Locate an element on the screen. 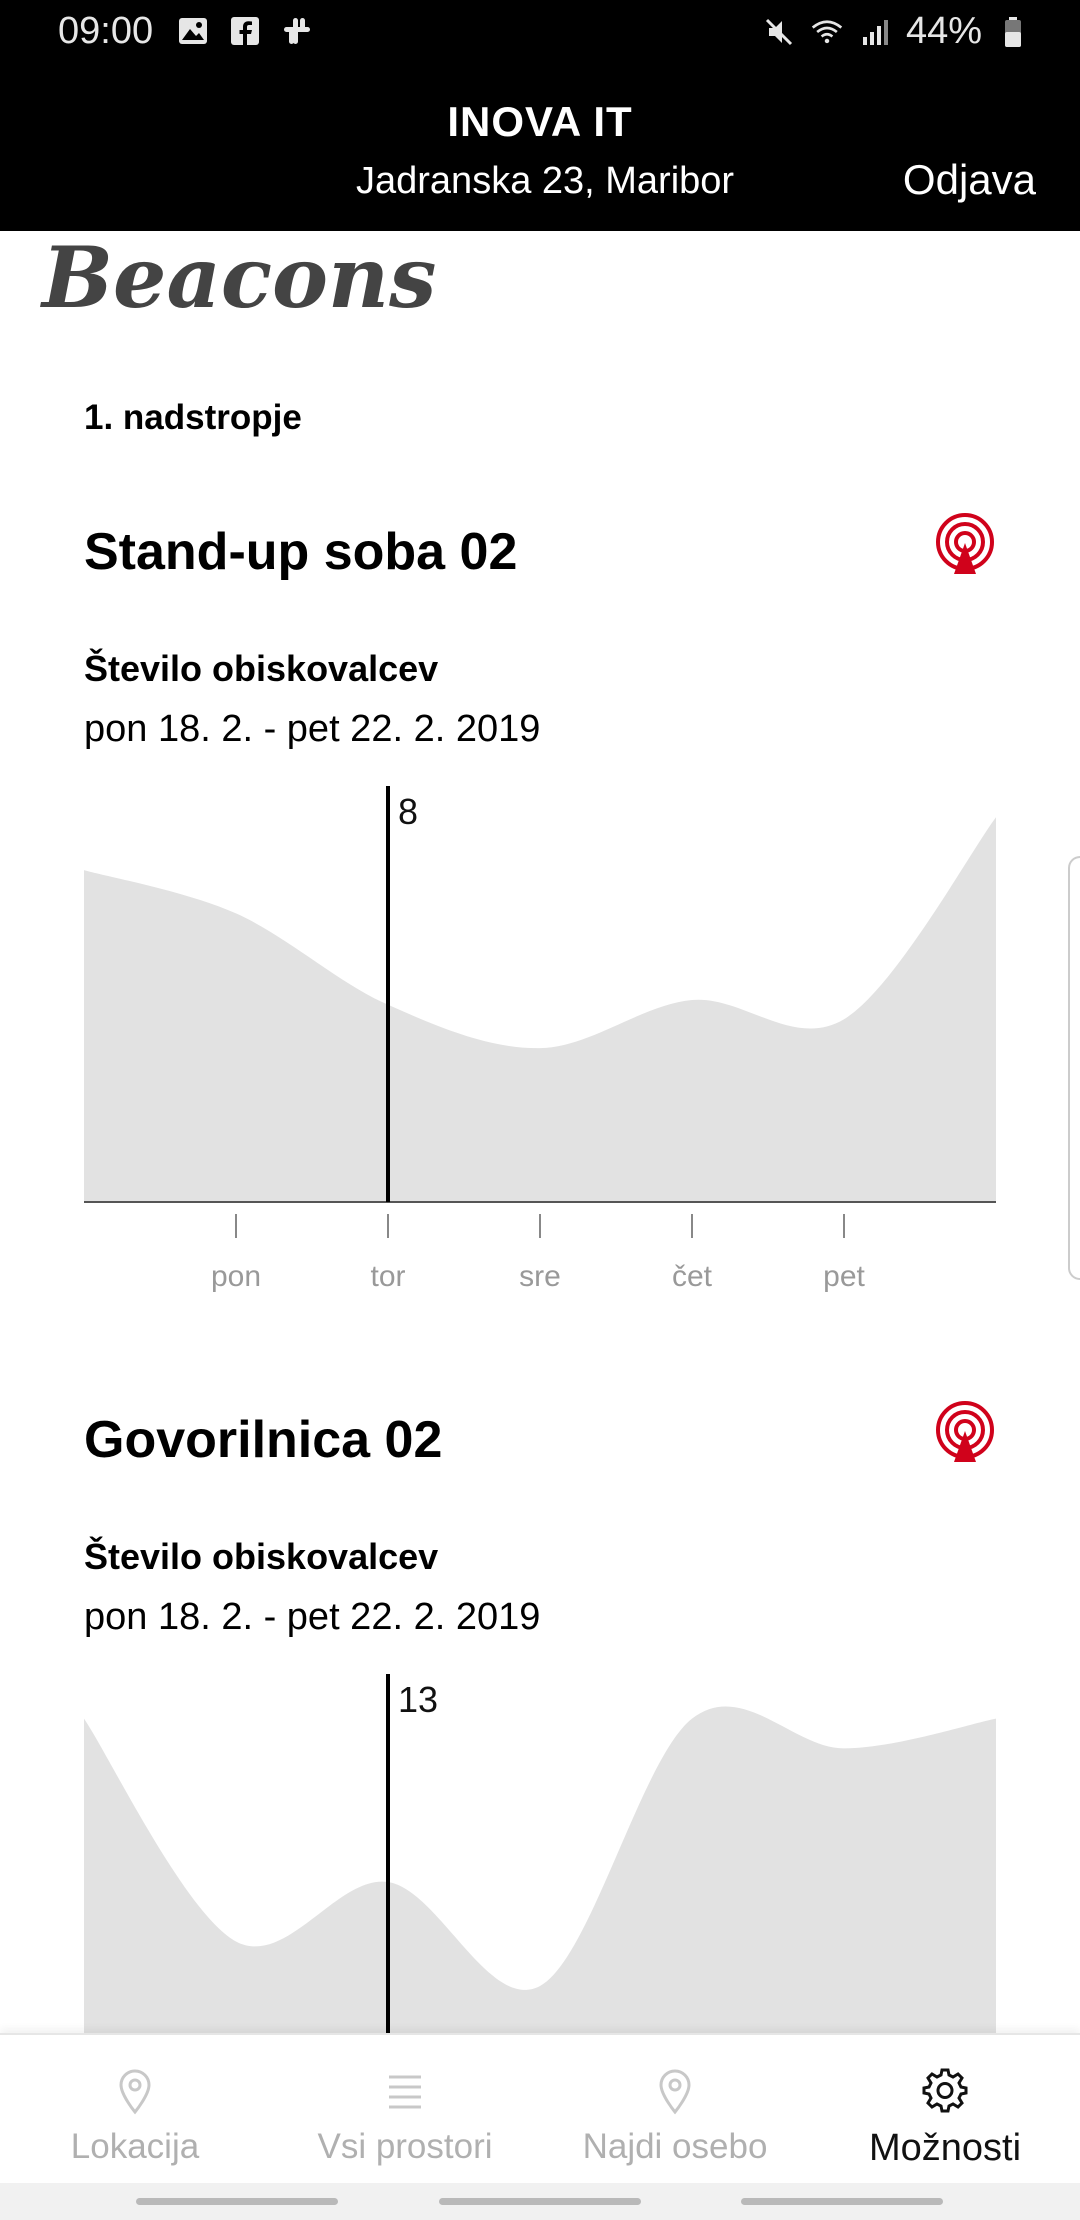 This screenshot has height=2220, width=1080. nav-label: Lokacija is located at coordinates (135, 2146).